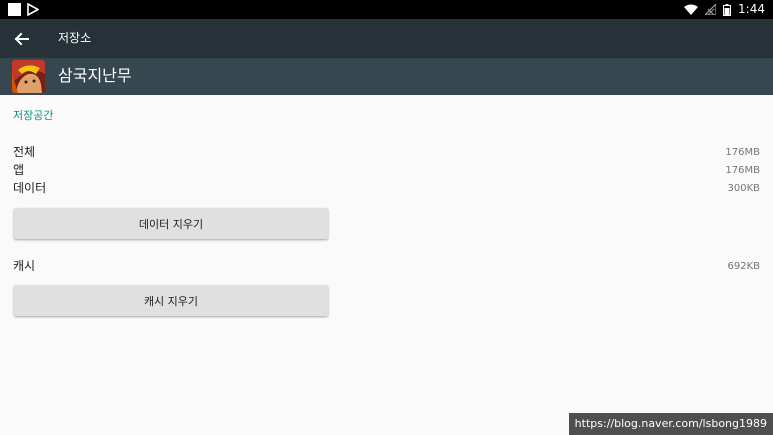 Image resolution: width=773 pixels, height=435 pixels. What do you see at coordinates (28, 76) in the screenshot?
I see `app-icon` at bounding box center [28, 76].